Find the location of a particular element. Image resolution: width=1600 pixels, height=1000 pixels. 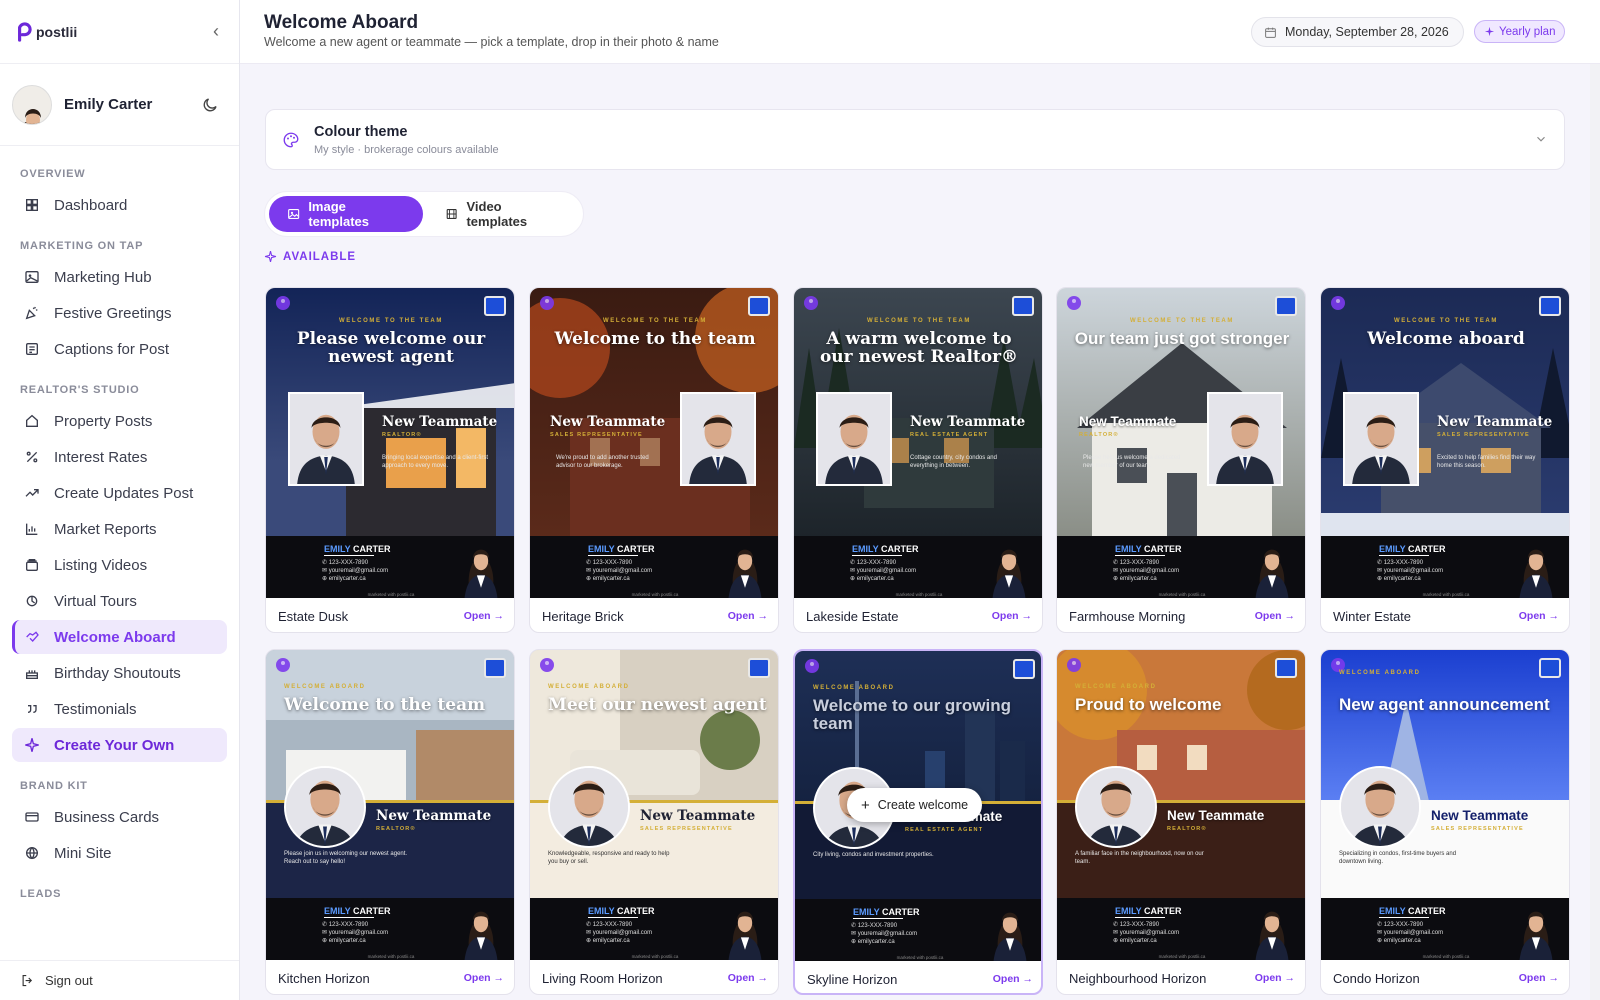

sidebar-item-create-updates-post: Create Updates Post is located at coordinates (119, 493).